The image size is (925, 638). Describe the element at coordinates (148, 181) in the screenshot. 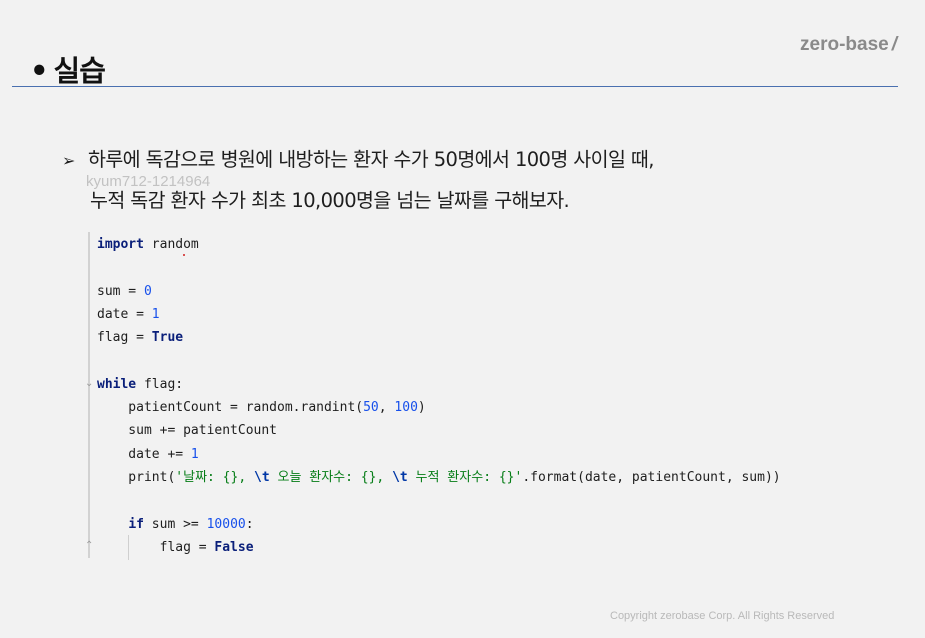

I see `watermark: kyum712-1214964` at that location.